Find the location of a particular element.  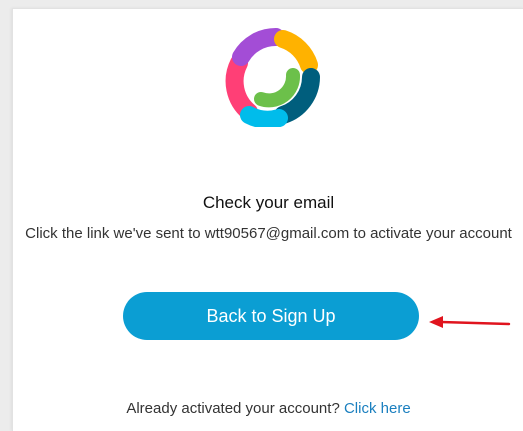

back-to-sign-up-button: Back to Sign Up is located at coordinates (271, 316).